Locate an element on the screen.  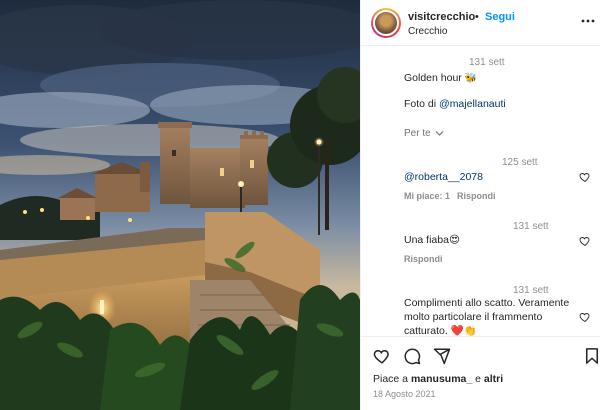
comment-time: 125 sett is located at coordinates (520, 162).